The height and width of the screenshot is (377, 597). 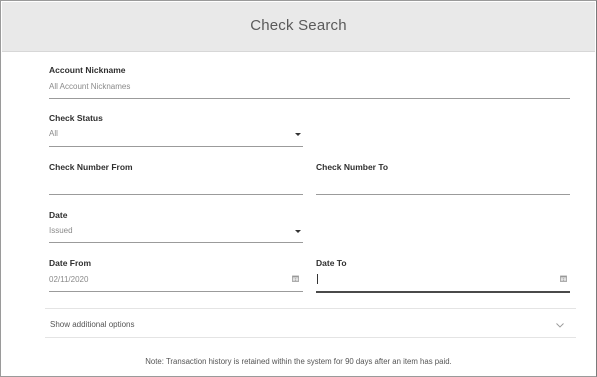 What do you see at coordinates (309, 98) in the screenshot?
I see `account-nickname-underline` at bounding box center [309, 98].